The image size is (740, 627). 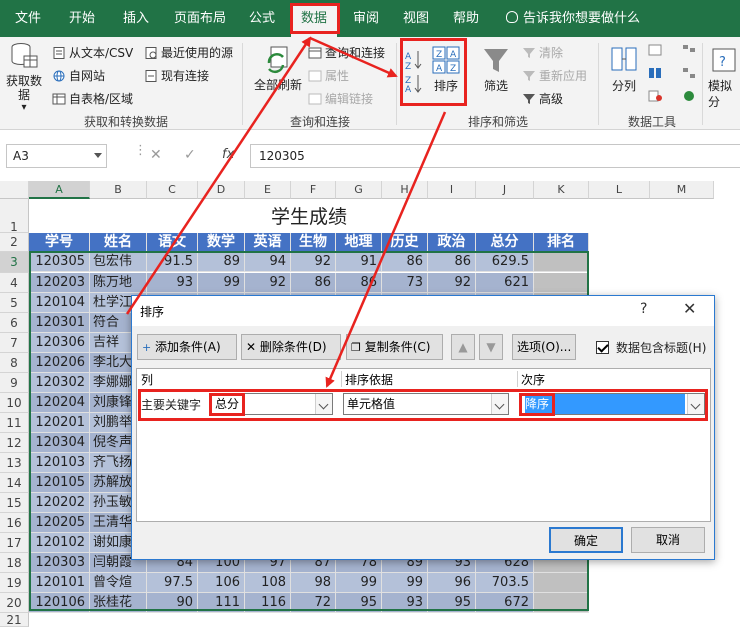 What do you see at coordinates (359, 242) in the screenshot?
I see `table-header-cell: 地理` at bounding box center [359, 242].